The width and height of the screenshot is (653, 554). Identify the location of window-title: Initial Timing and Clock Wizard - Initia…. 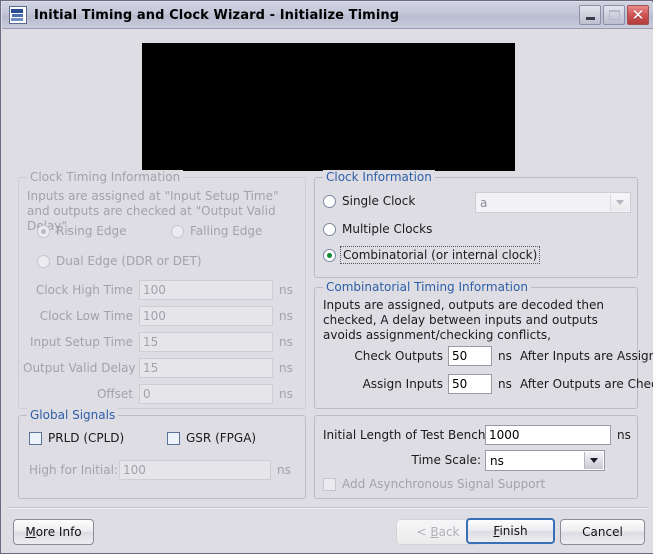
(217, 15).